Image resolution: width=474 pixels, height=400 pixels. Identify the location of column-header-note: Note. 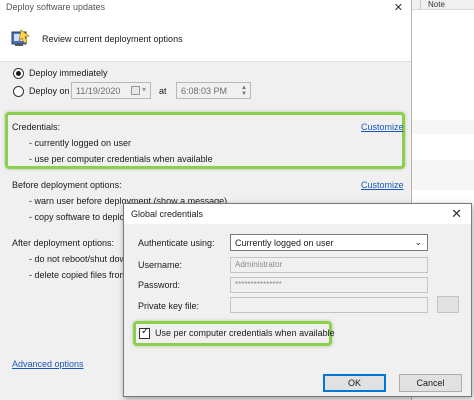
(436, 5).